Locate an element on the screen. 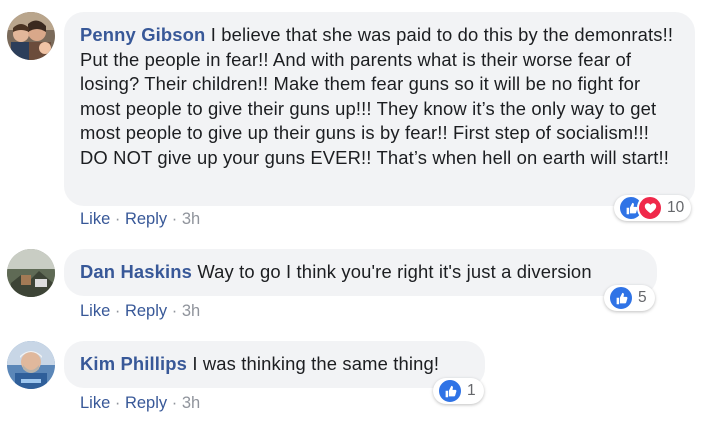  reaction-summary: 1 is located at coordinates (458, 391).